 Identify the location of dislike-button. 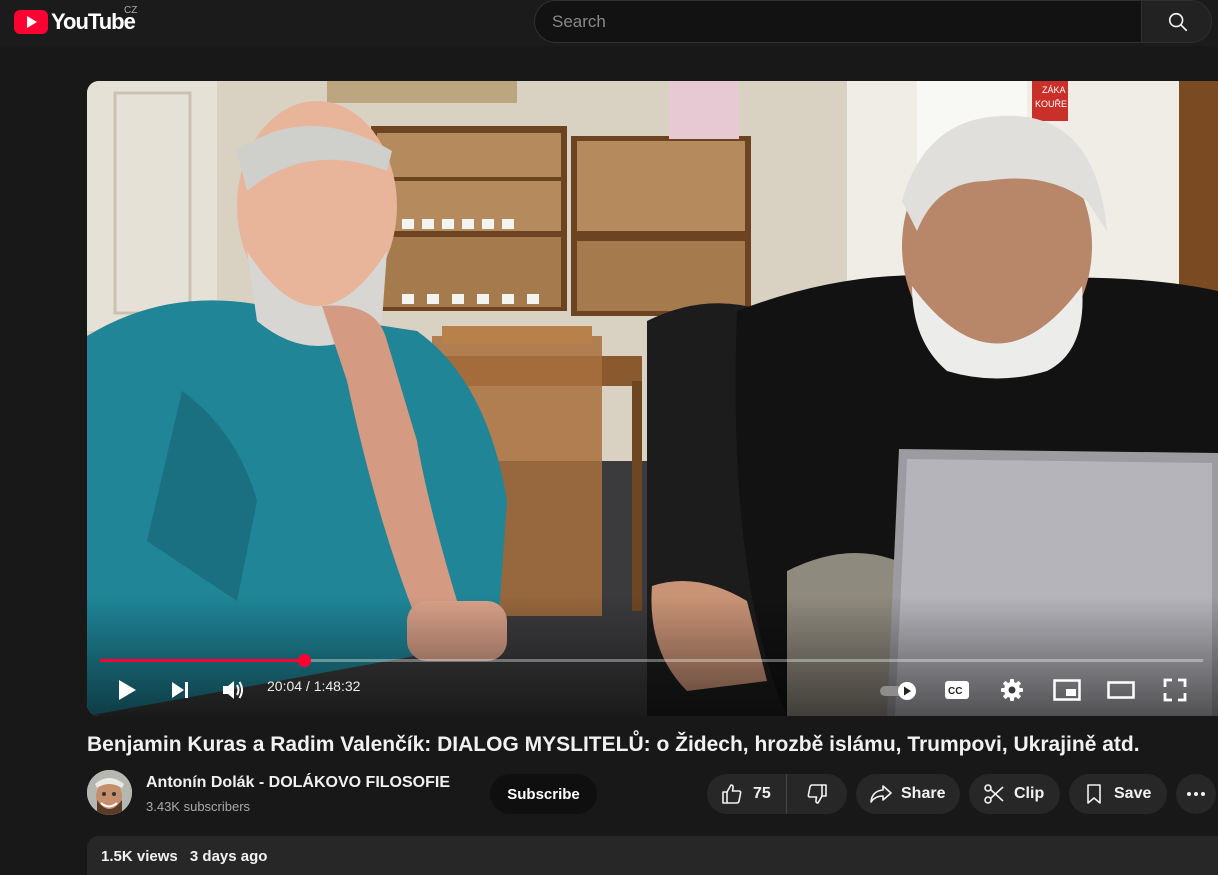
(817, 794).